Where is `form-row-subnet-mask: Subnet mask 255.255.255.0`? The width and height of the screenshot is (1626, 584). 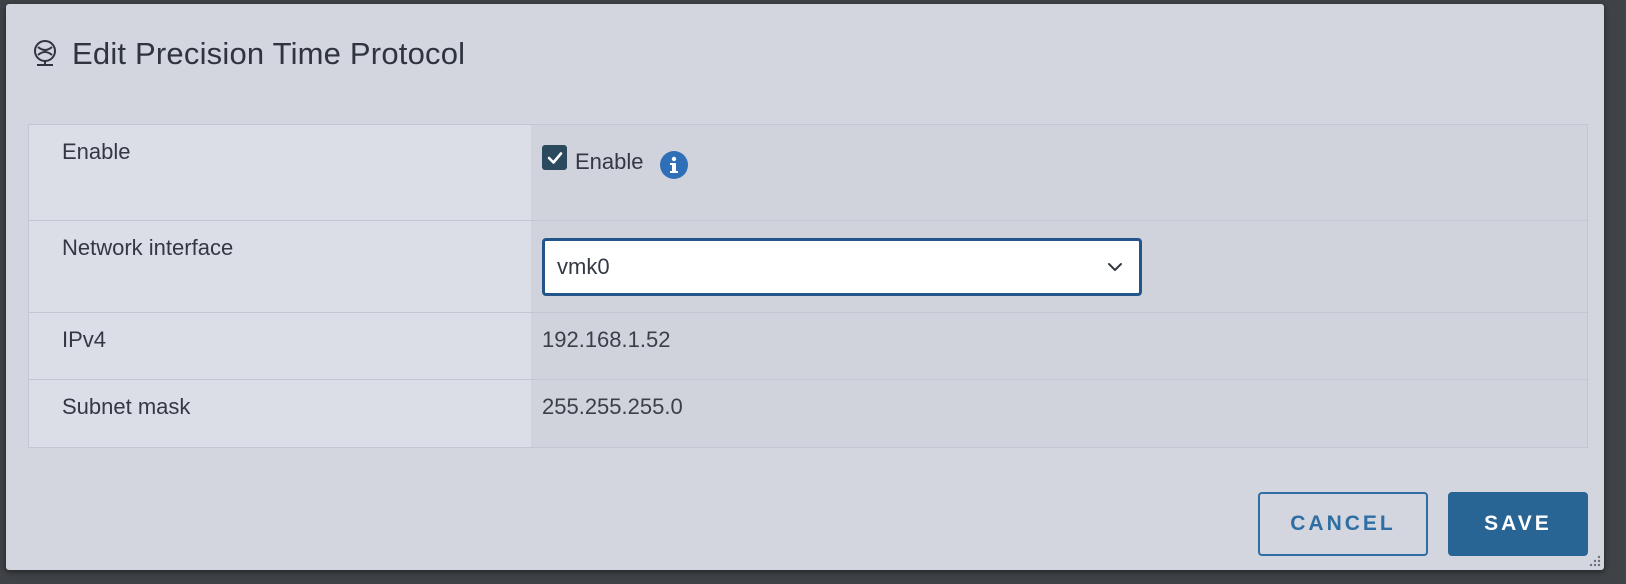 form-row-subnet-mask: Subnet mask 255.255.255.0 is located at coordinates (808, 413).